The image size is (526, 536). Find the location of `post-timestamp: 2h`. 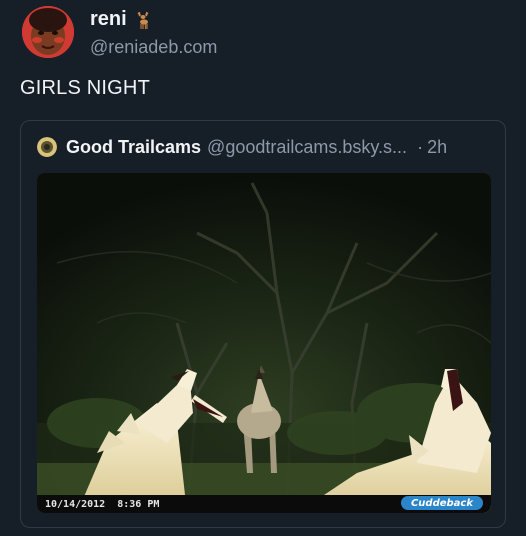

post-timestamp: 2h is located at coordinates (437, 147).